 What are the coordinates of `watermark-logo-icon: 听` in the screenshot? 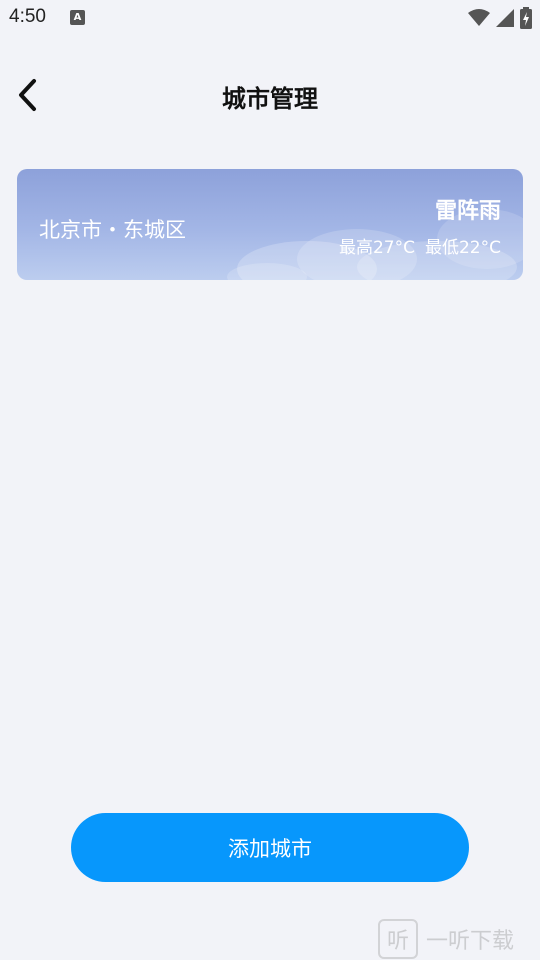 It's located at (398, 939).